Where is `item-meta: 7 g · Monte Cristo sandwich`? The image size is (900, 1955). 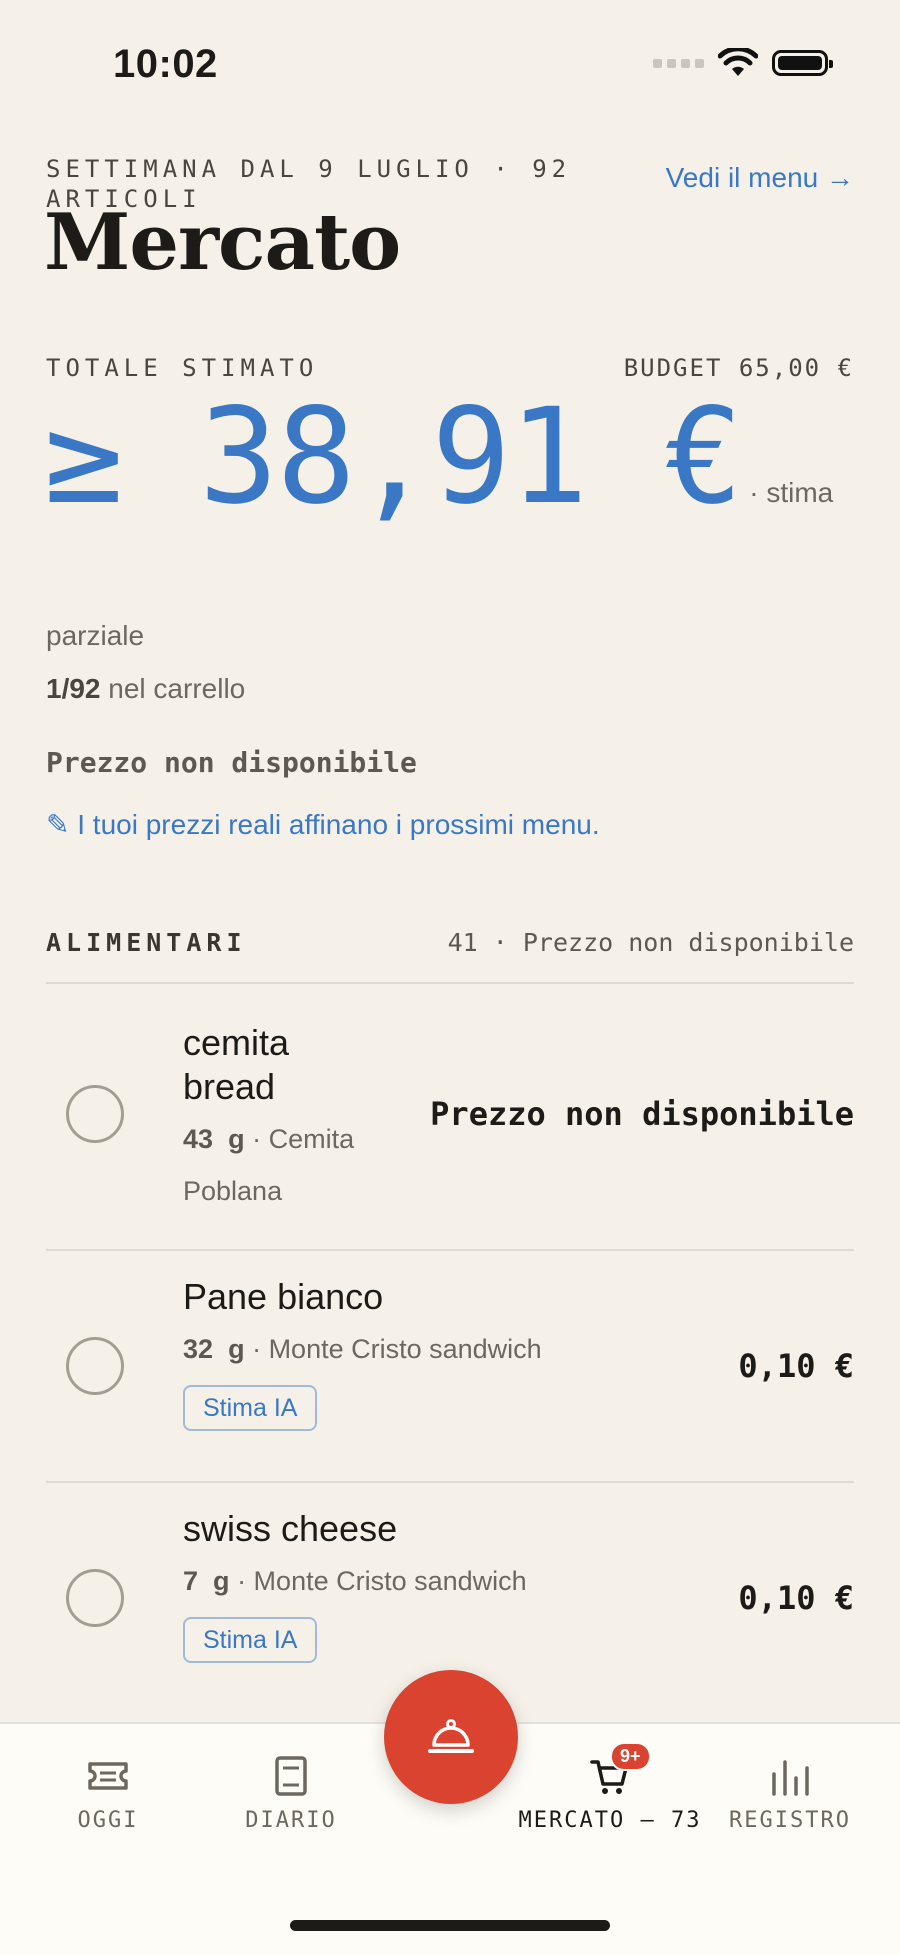
item-meta: 7 g · Monte Cristo sandwich is located at coordinates (355, 1581).